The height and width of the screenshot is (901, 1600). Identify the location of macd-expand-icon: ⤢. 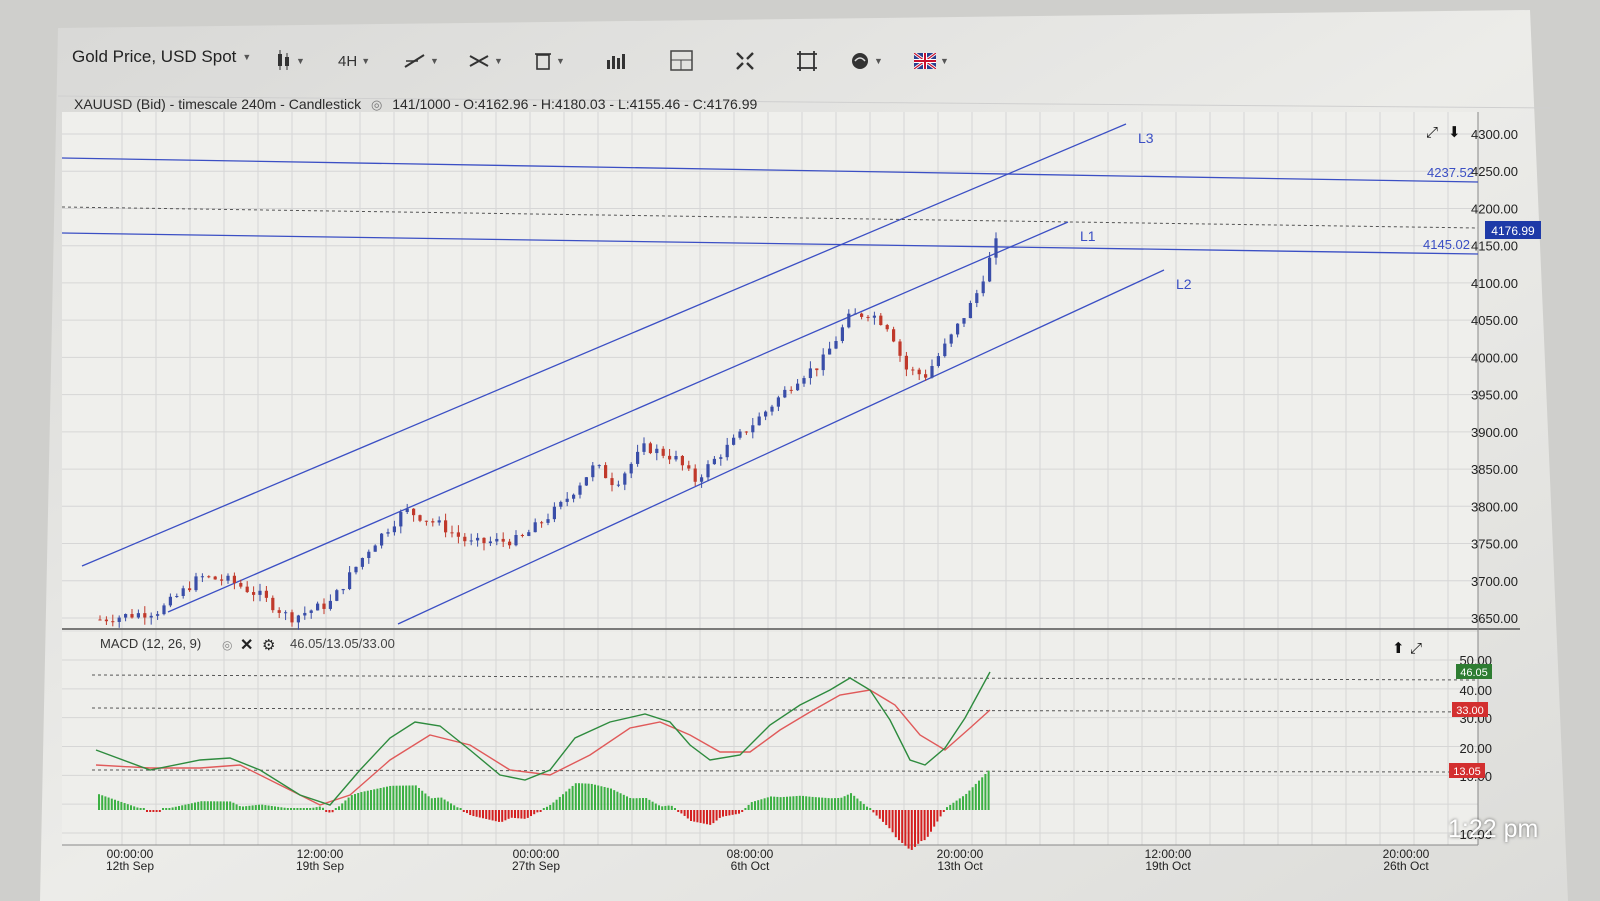
(1416, 648).